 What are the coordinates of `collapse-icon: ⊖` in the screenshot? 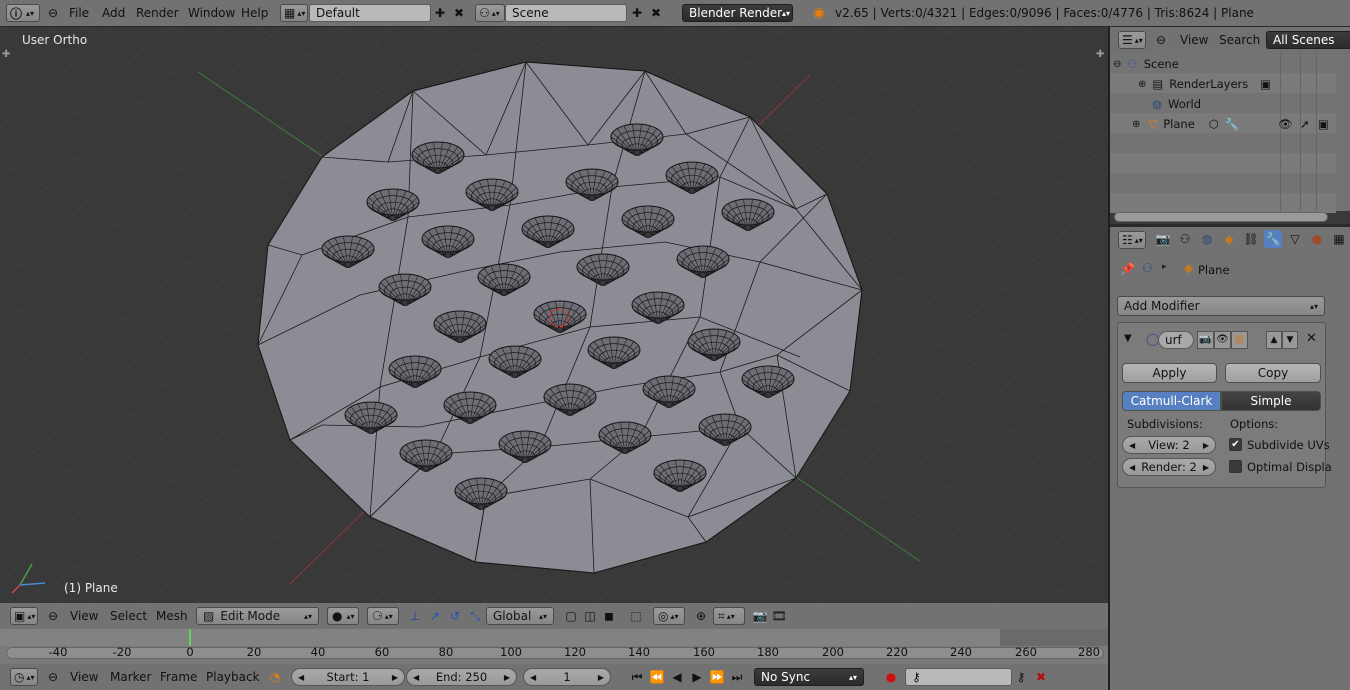 It's located at (1117, 64).